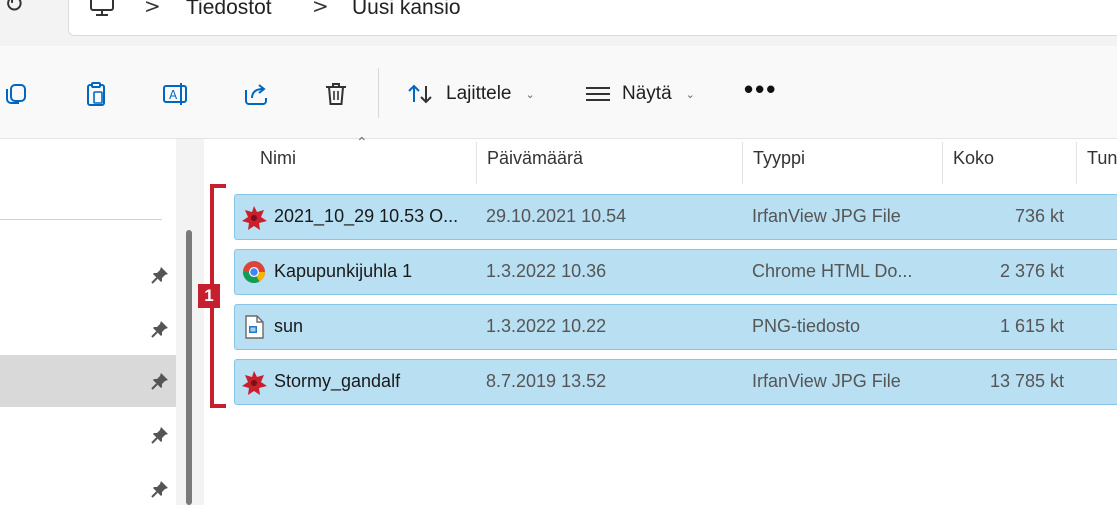 The height and width of the screenshot is (515, 1117). What do you see at coordinates (406, 10) in the screenshot?
I see `breadcrumb-item: Uusi kansio` at bounding box center [406, 10].